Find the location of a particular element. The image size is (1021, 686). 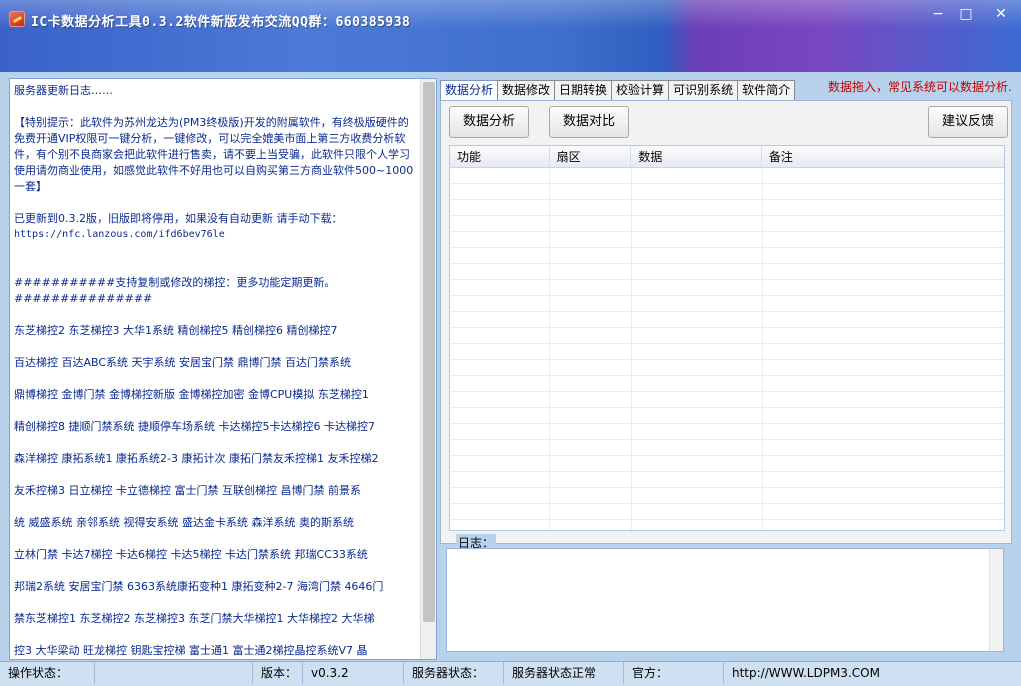

supported-line: 立林门禁 卡达7梯控 卡达6梯控 卡达5梯控 卡达门禁系统 邦瑞CC33系统 is located at coordinates (191, 554).